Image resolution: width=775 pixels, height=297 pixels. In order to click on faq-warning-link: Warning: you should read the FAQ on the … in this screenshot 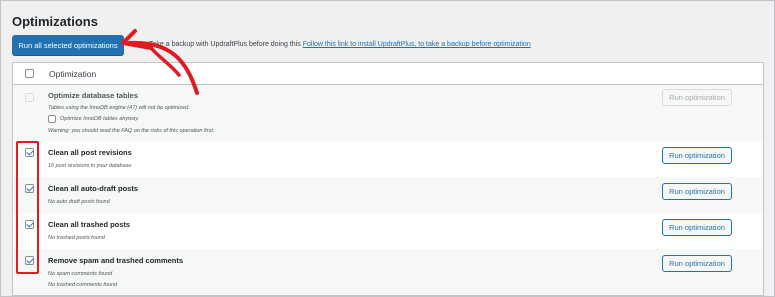, I will do `click(131, 131)`.